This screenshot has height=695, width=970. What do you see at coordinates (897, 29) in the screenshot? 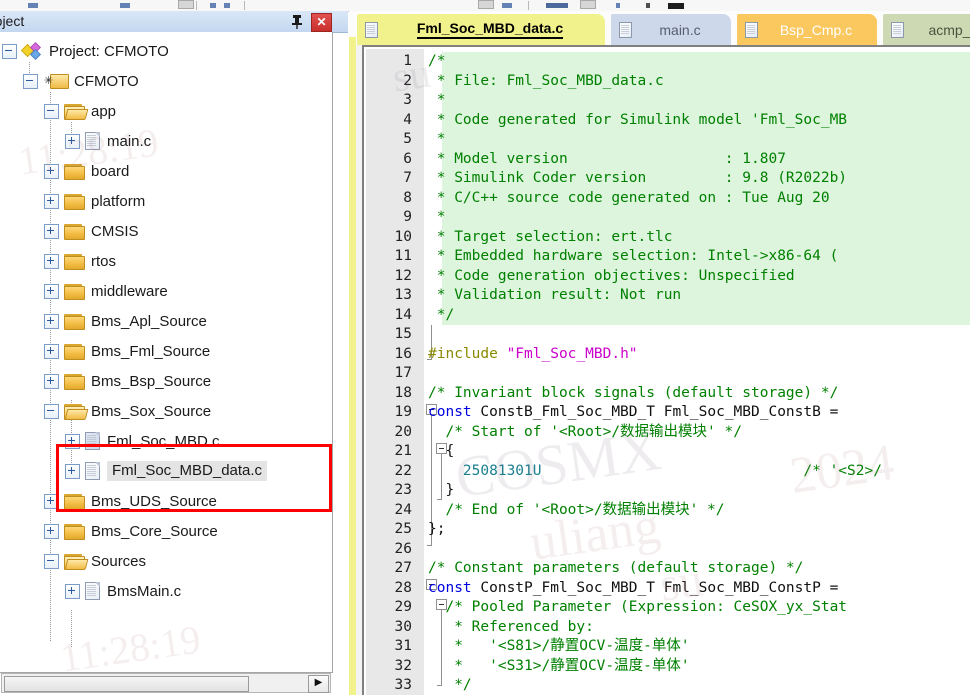
I see `c-file-icon` at bounding box center [897, 29].